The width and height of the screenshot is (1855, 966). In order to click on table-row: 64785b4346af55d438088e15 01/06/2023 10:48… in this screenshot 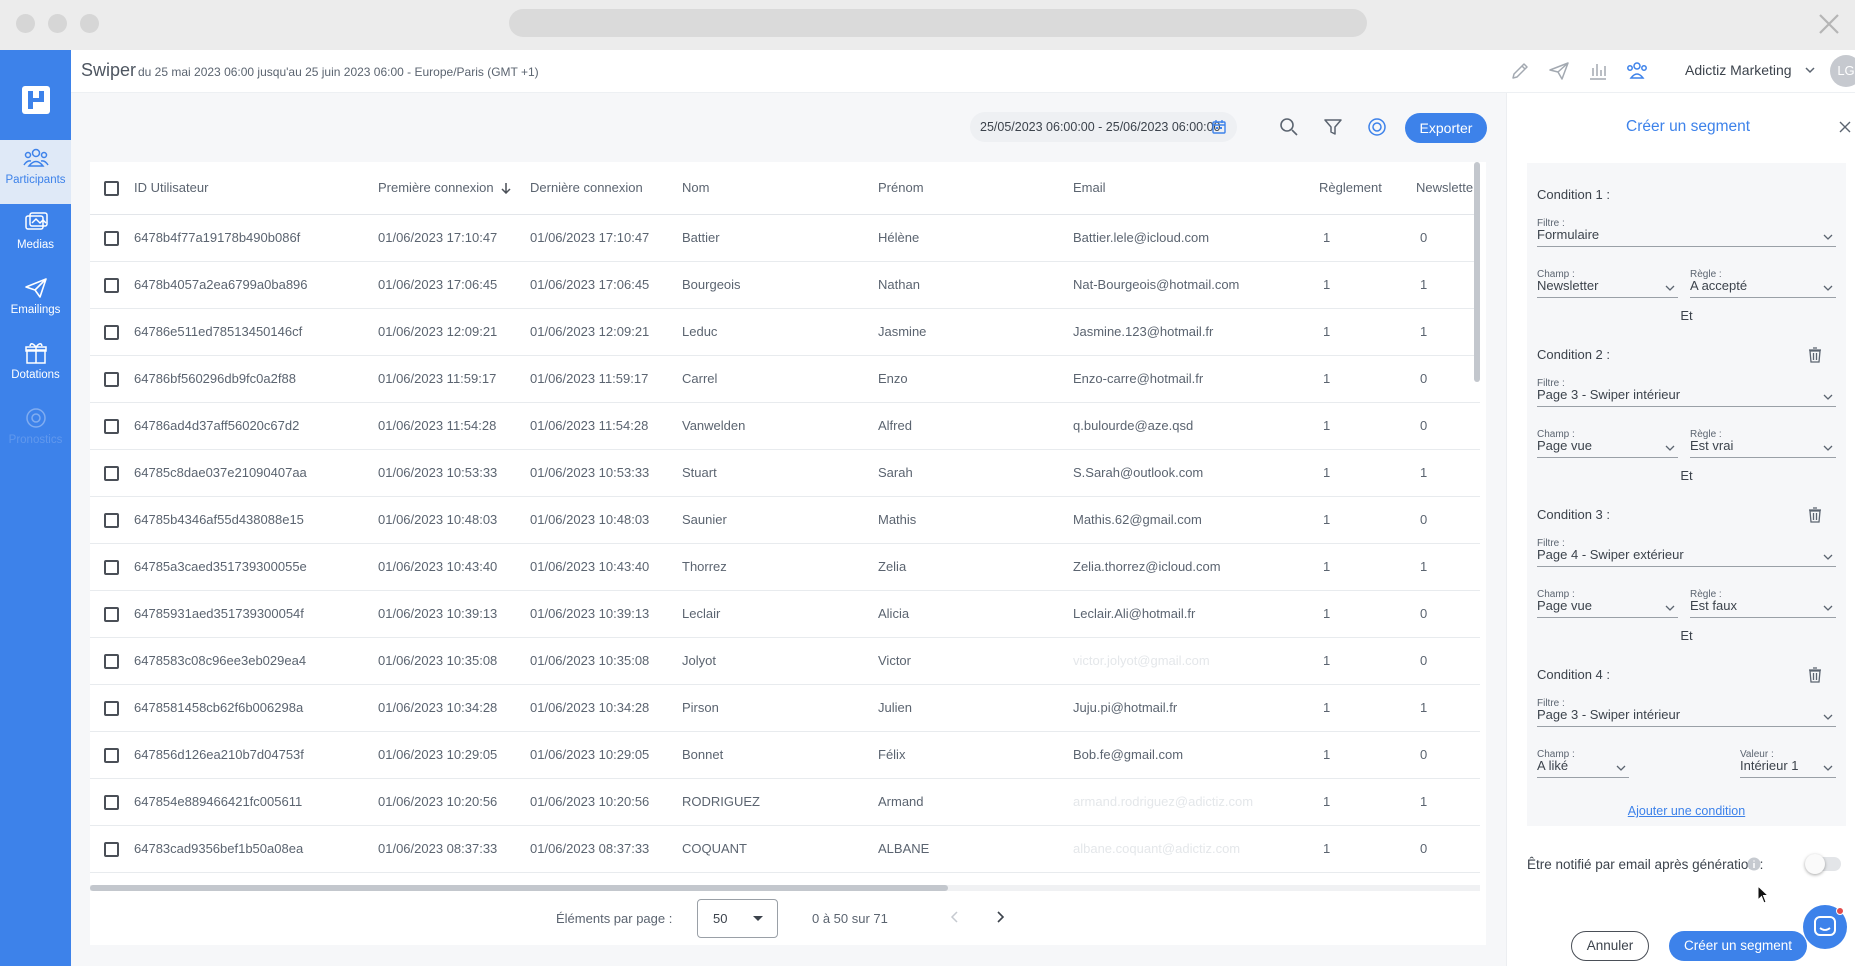, I will do `click(785, 520)`.